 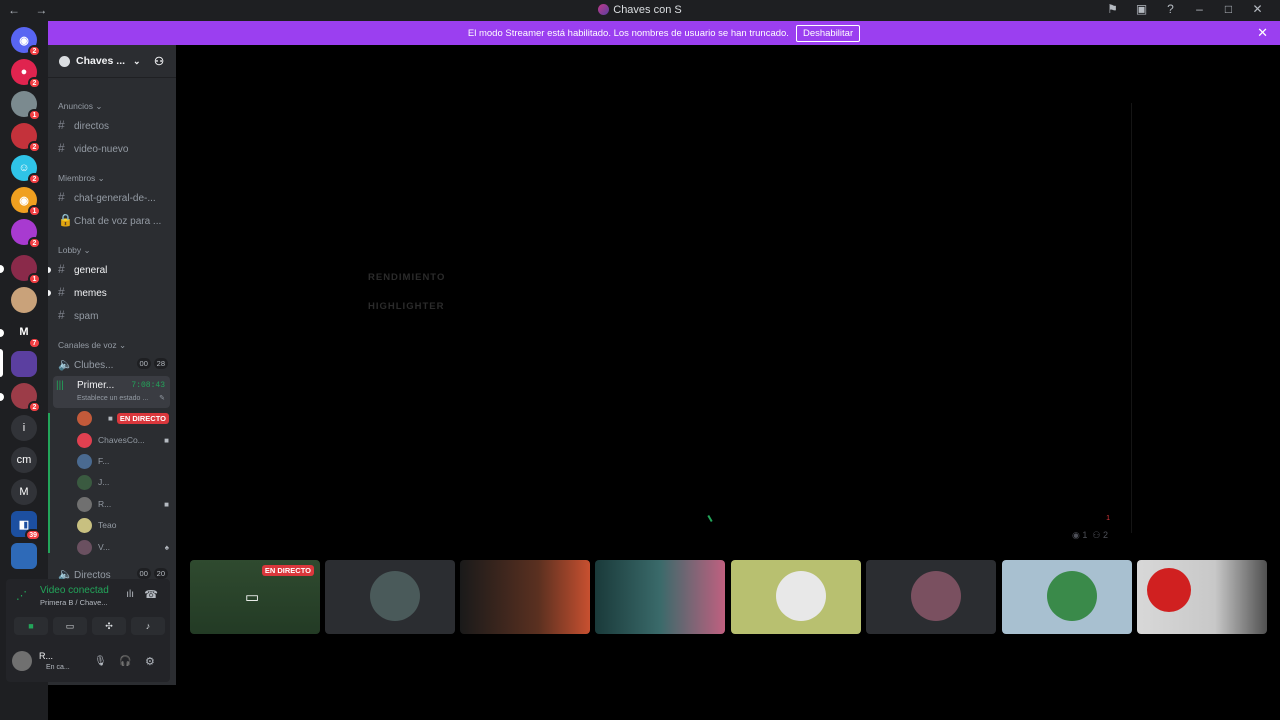 I want to click on channel-spam: # spam, so click(x=114, y=315).